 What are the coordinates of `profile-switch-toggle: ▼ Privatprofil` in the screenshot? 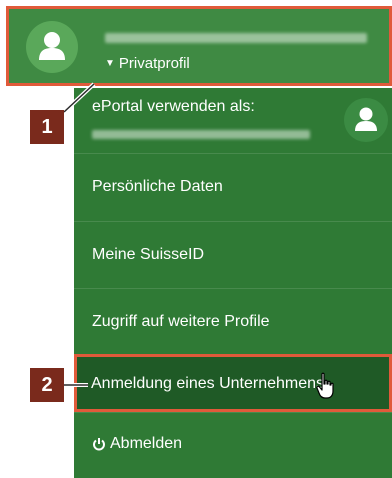 It's located at (147, 63).